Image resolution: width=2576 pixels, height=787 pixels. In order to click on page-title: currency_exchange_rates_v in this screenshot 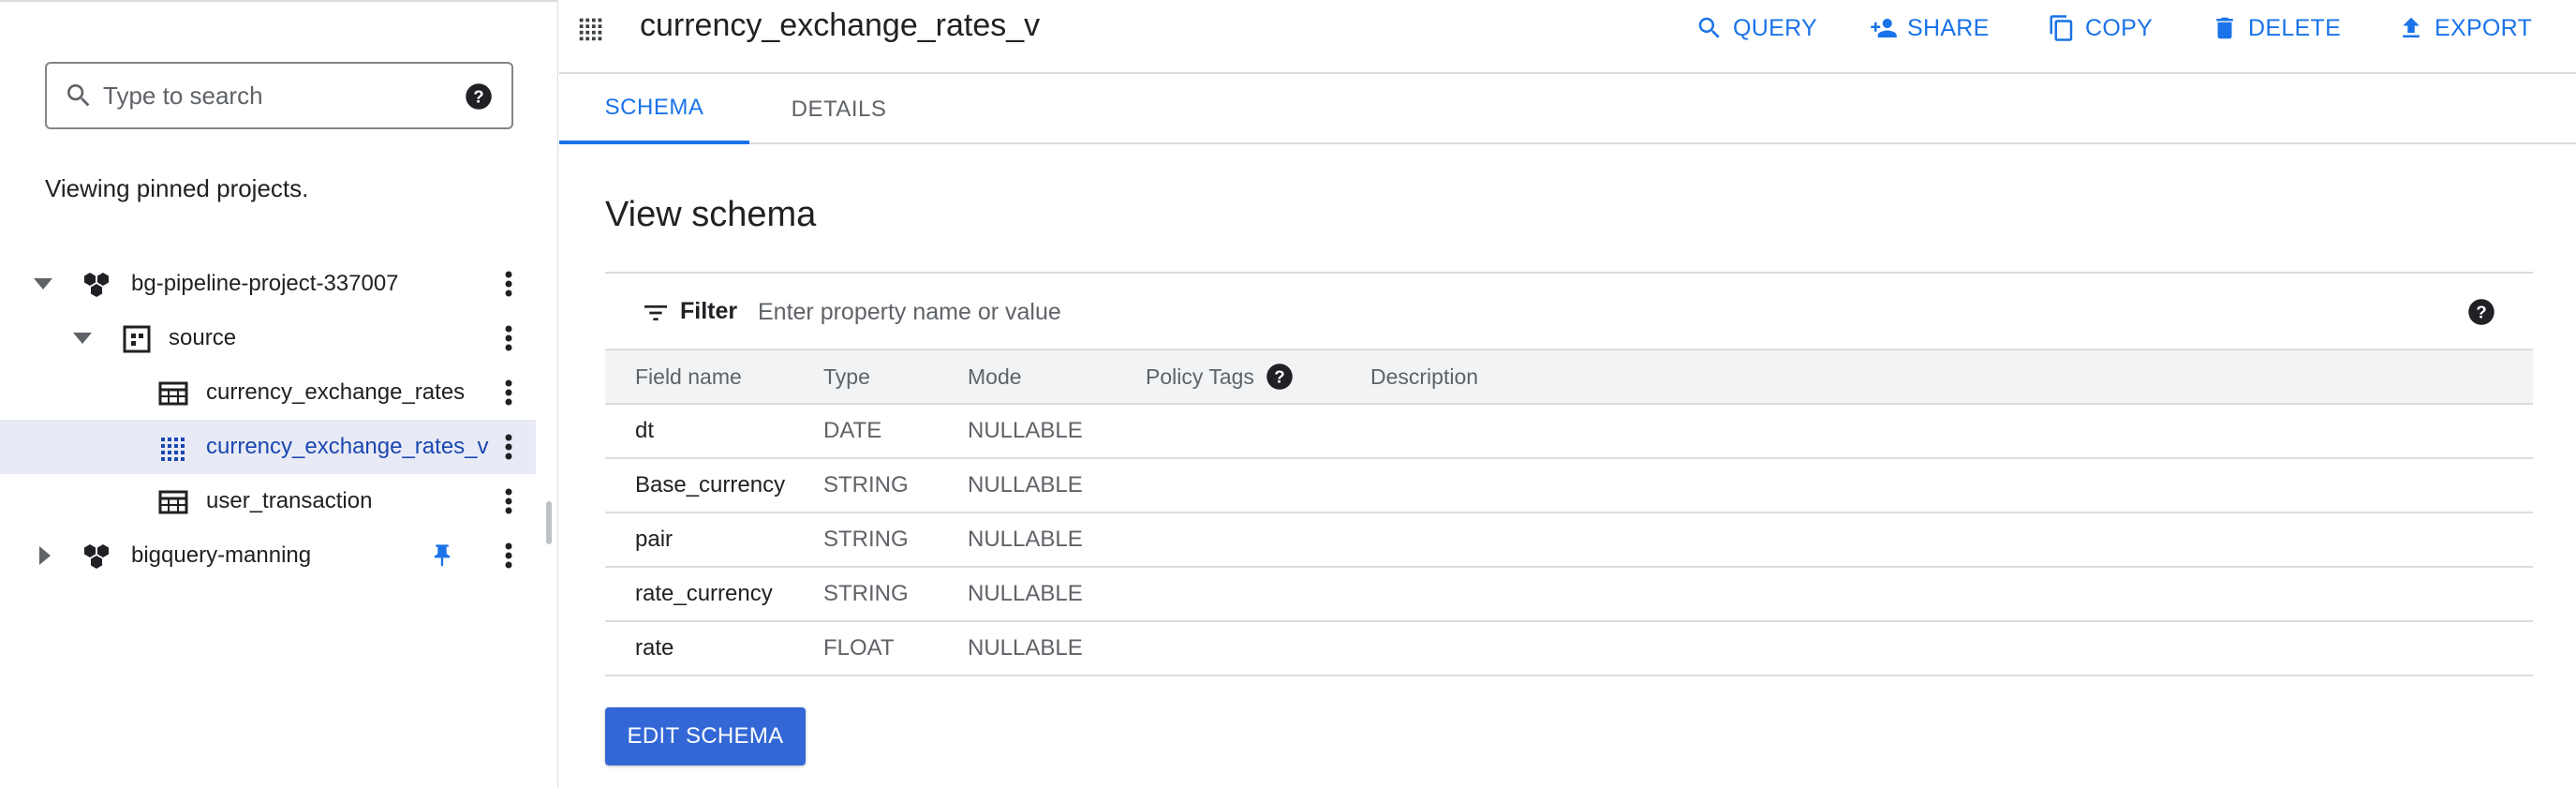, I will do `click(841, 25)`.